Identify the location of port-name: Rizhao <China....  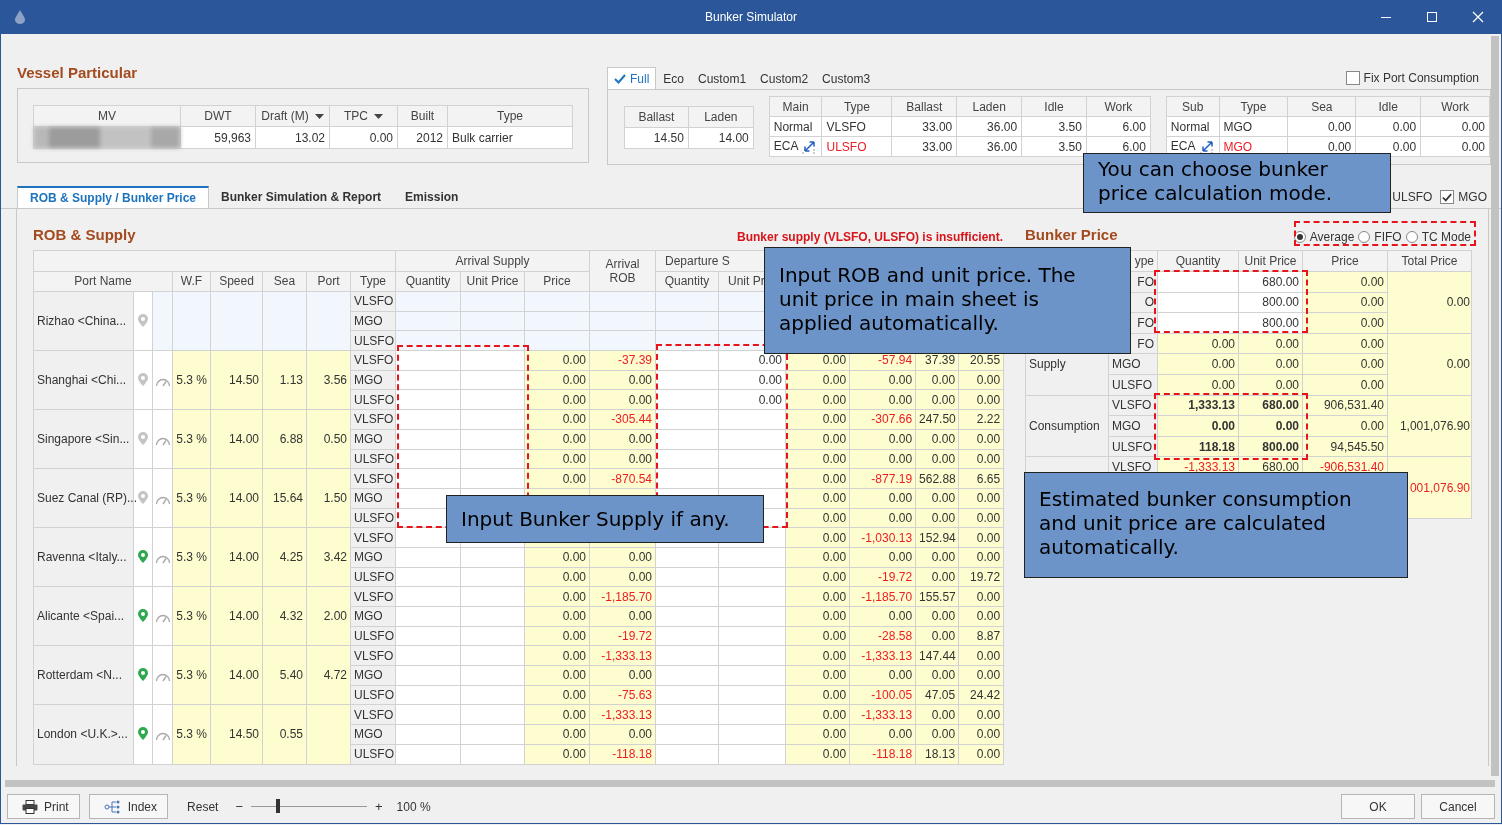
(83, 321).